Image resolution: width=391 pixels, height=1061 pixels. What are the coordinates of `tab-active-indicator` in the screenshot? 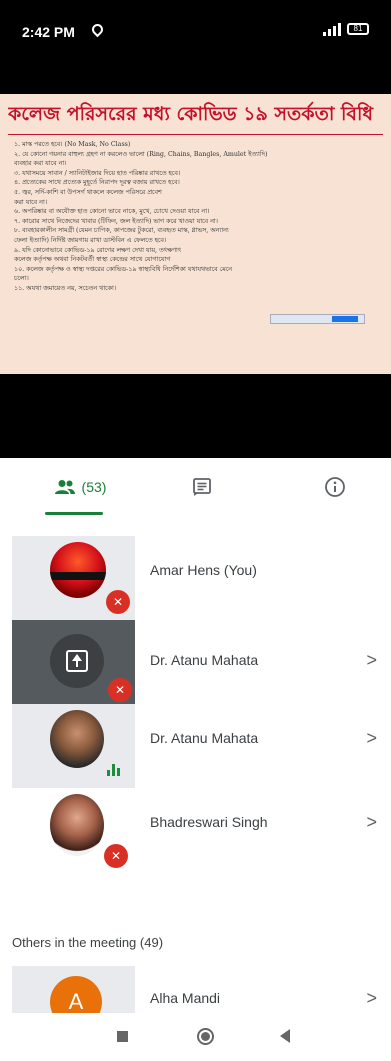 It's located at (74, 513).